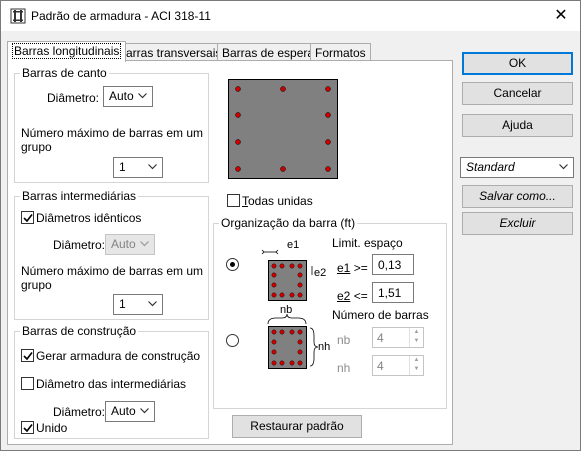 Image resolution: width=581 pixels, height=451 pixels. Describe the element at coordinates (283, 129) in the screenshot. I see `section-preview-diagram` at that location.